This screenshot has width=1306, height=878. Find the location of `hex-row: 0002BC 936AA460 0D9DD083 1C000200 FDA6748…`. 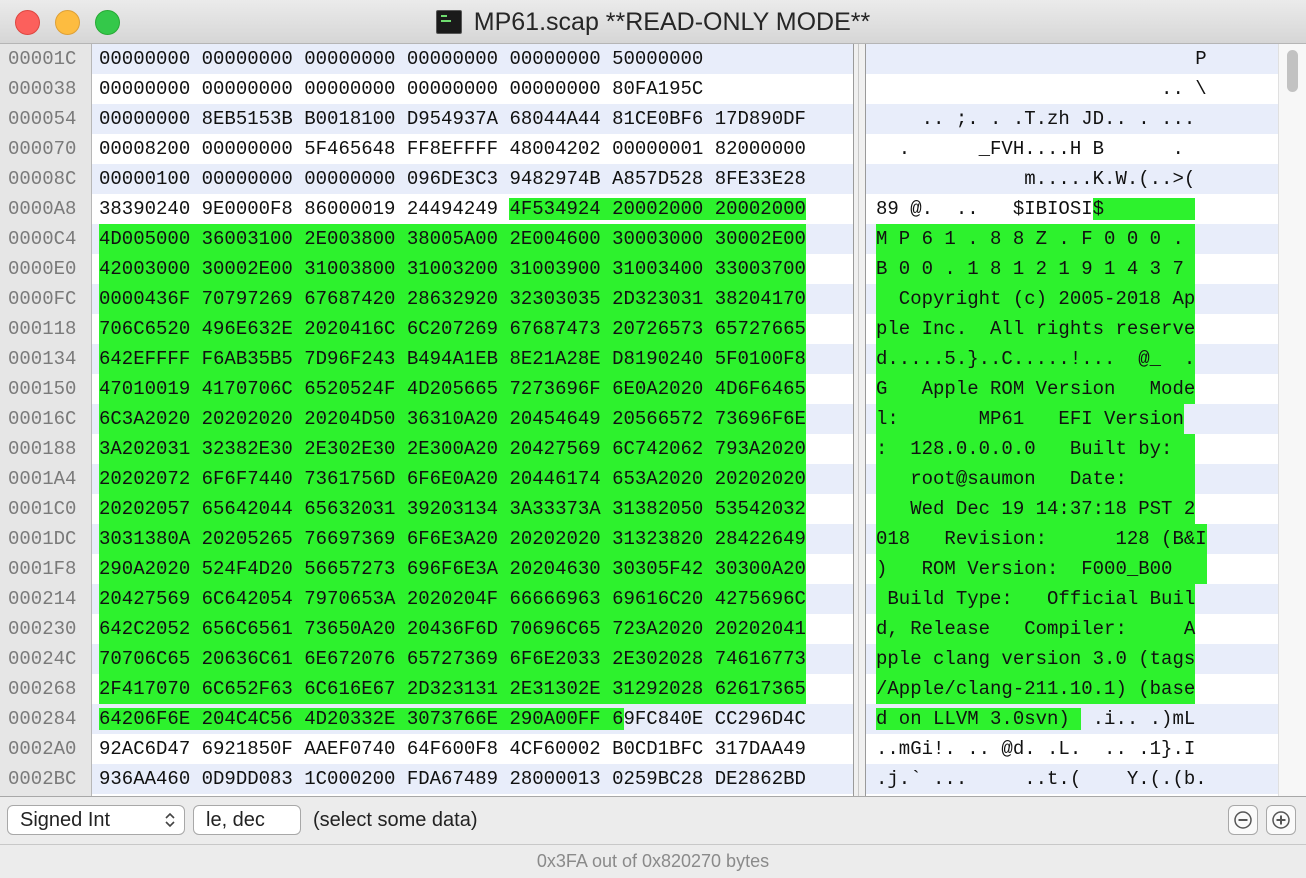

hex-row: 0002BC 936AA460 0D9DD083 1C000200 FDA6748… is located at coordinates (653, 779).